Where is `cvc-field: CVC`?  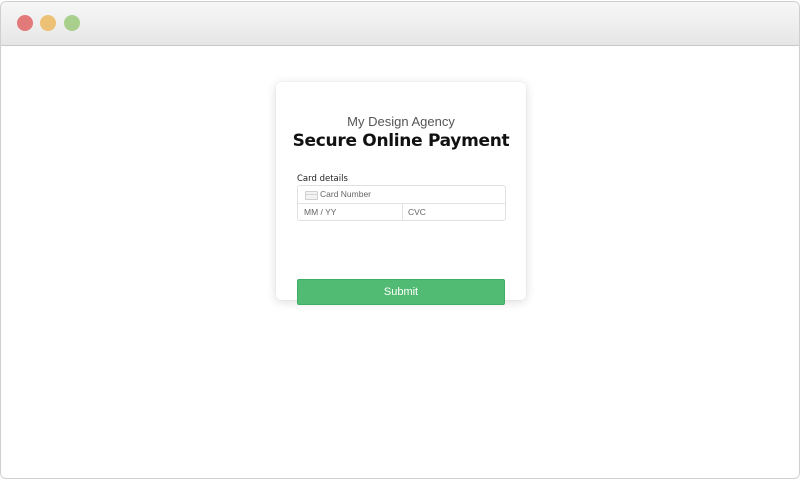
cvc-field: CVC is located at coordinates (454, 212).